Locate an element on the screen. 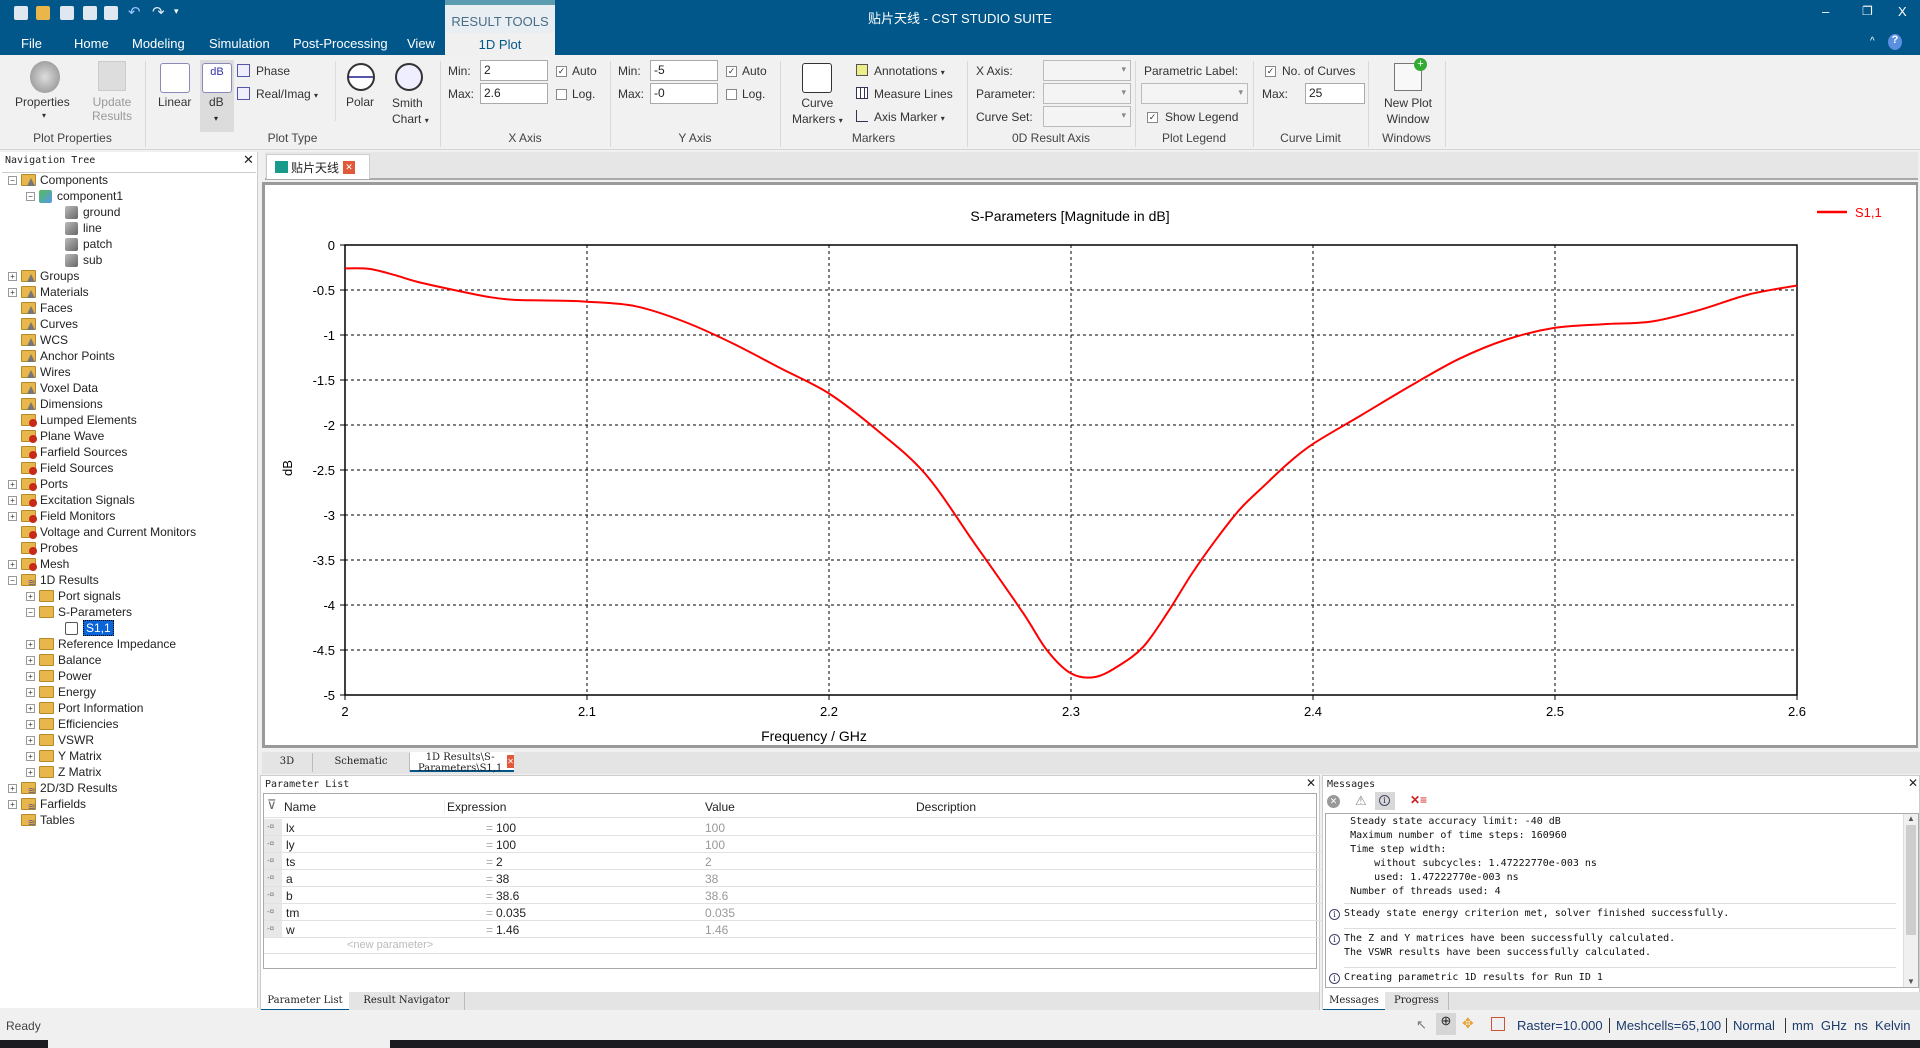  annotations-button: Annotations ▾ is located at coordinates (909, 71).